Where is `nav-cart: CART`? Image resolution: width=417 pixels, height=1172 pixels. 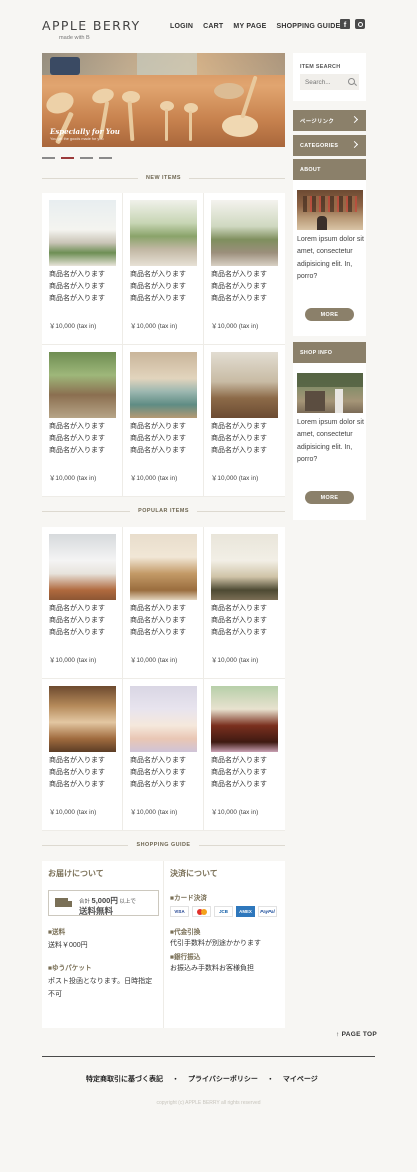
nav-cart: CART is located at coordinates (213, 26).